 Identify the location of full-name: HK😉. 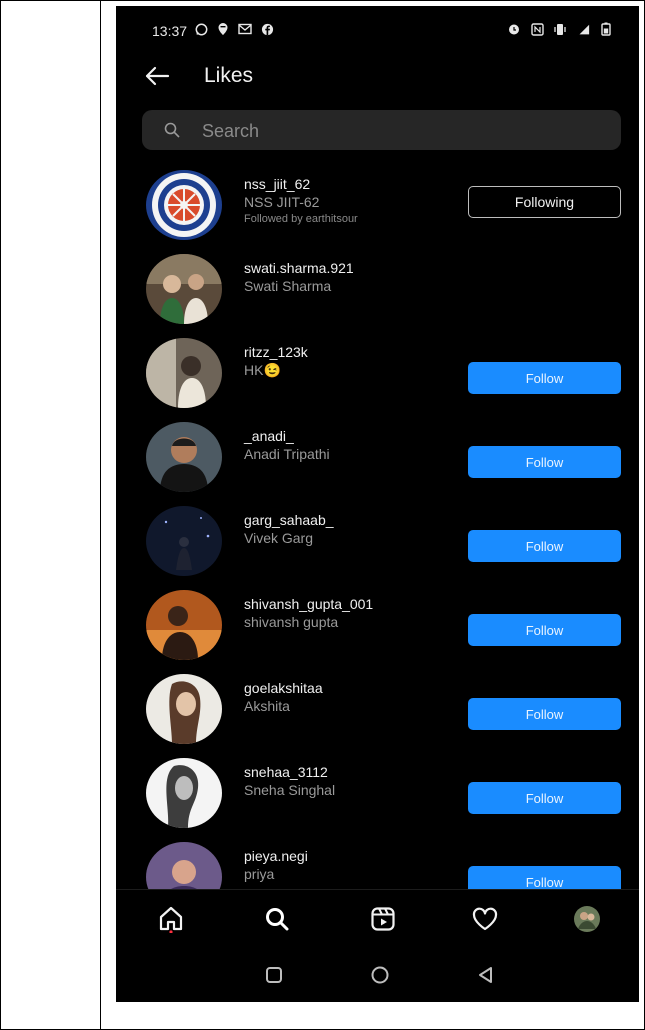
(262, 370).